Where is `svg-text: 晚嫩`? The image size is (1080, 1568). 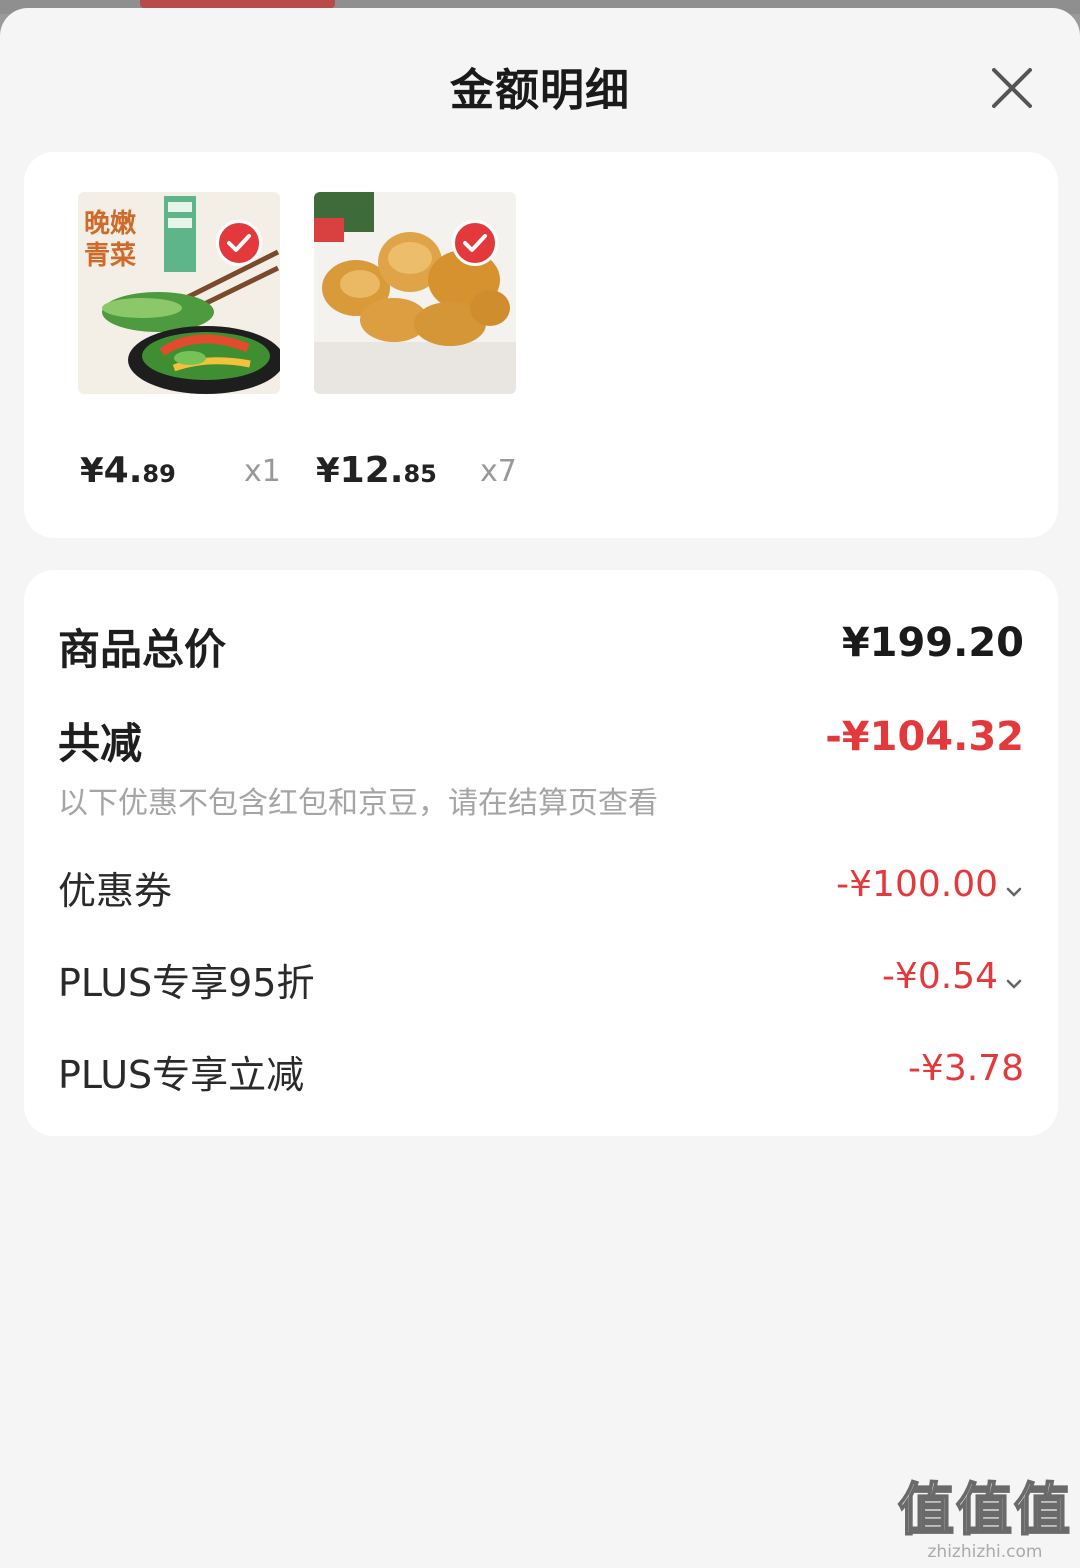 svg-text: 晚嫩 is located at coordinates (110, 224).